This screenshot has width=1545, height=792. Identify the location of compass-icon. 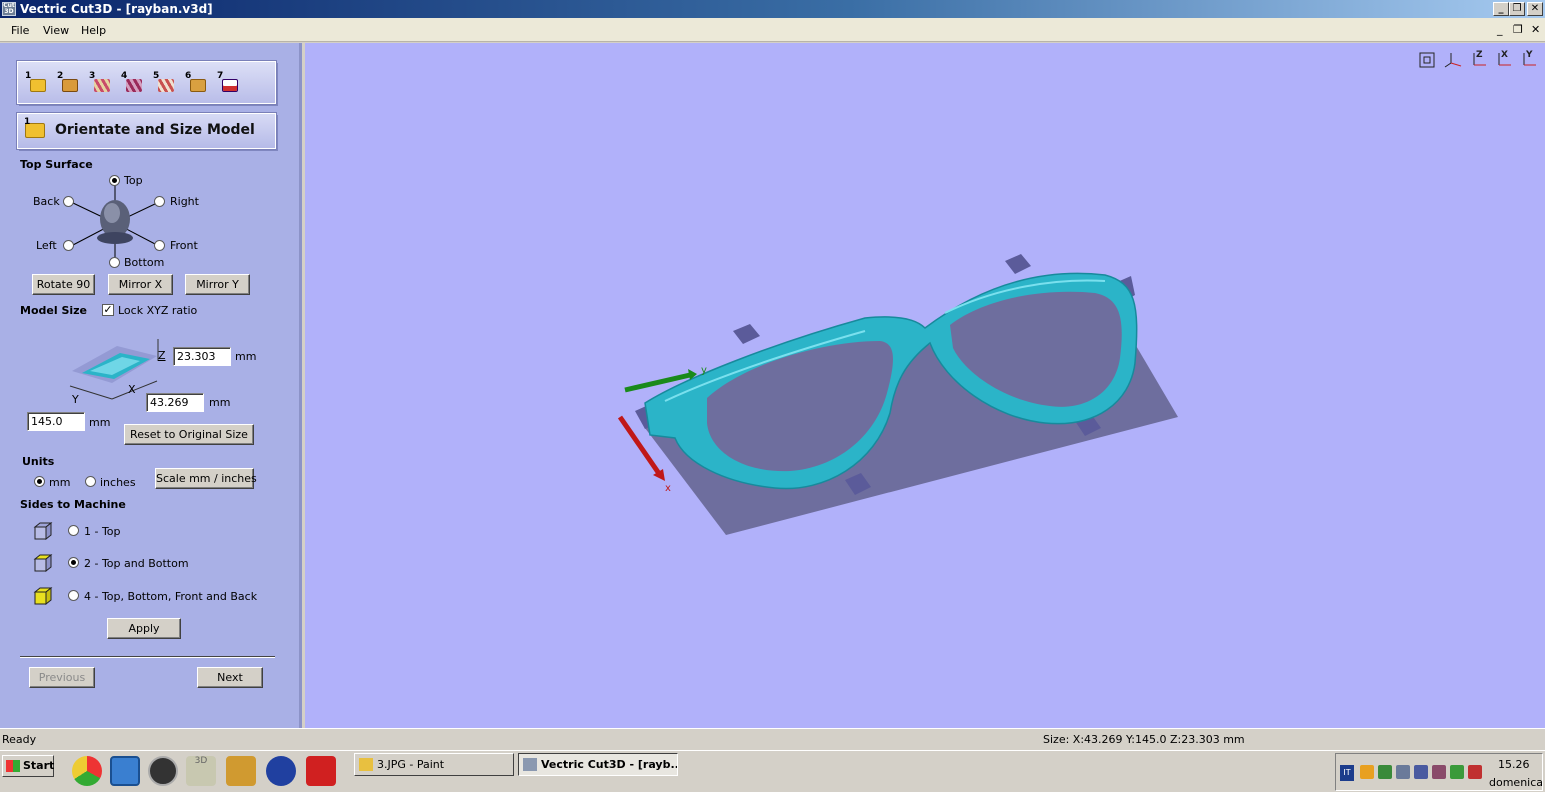
(281, 771).